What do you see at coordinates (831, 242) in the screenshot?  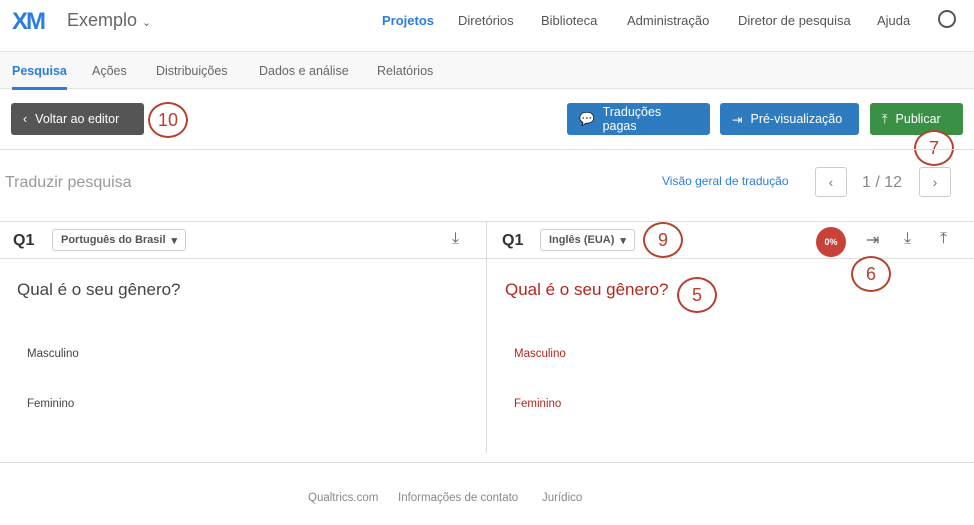 I see `translation-progress-badge: 0%` at bounding box center [831, 242].